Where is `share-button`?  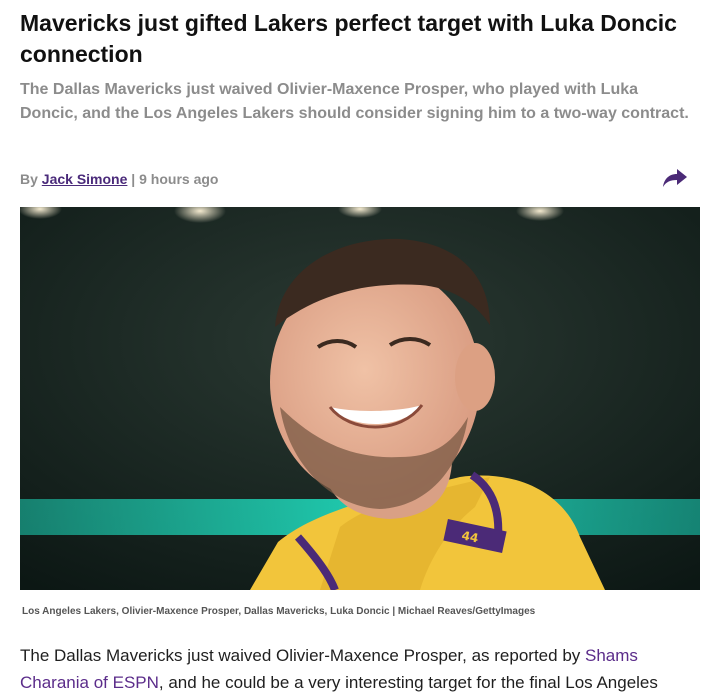 share-button is located at coordinates (675, 178).